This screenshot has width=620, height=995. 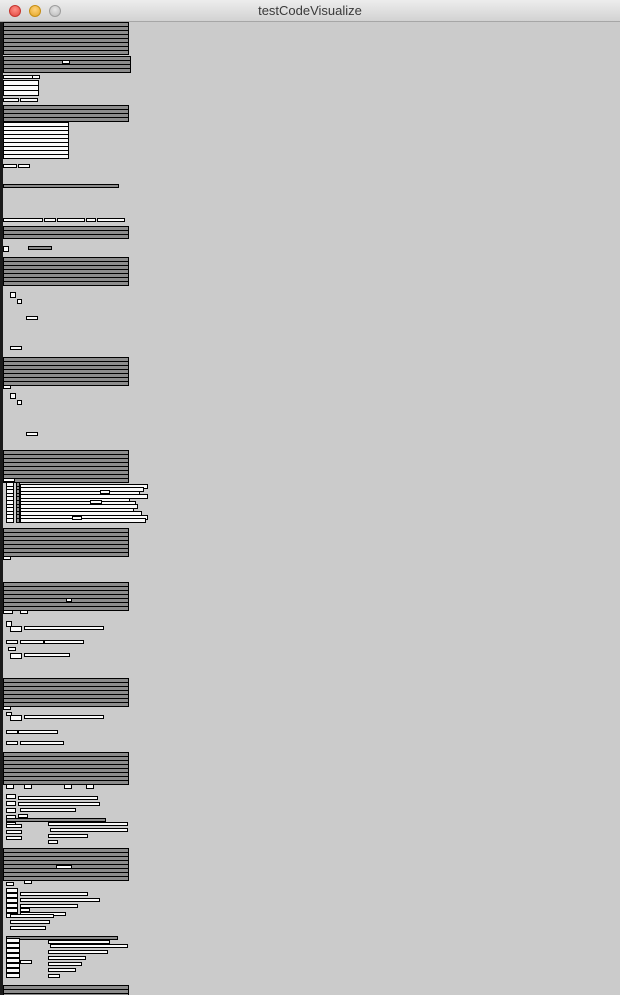 I want to click on title-bar: testCodeVisualize, so click(x=310, y=11).